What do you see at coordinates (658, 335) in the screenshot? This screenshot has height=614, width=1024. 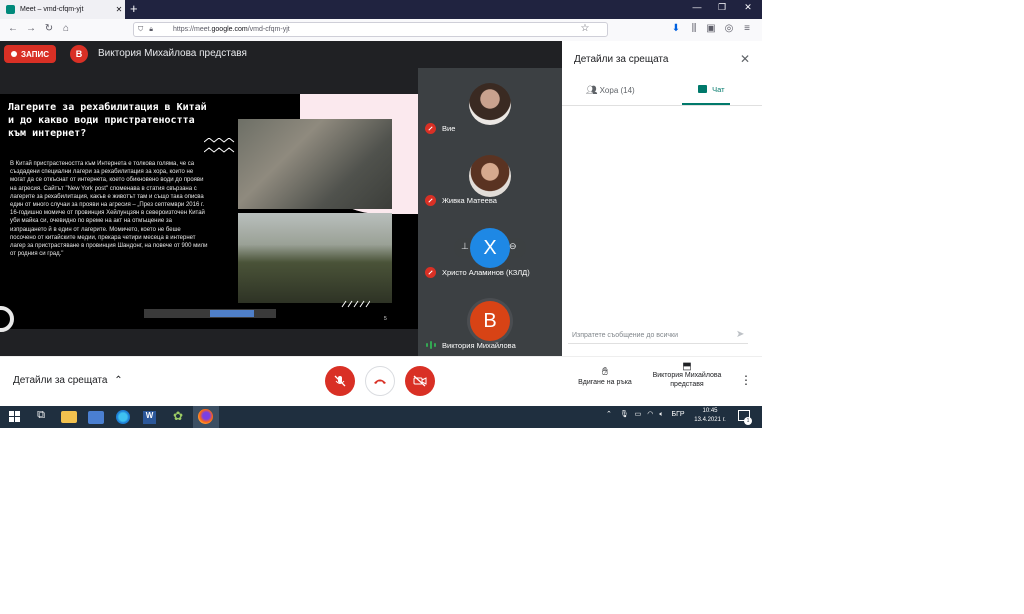 I see `chat-input: Изпратете съобщение до всички` at bounding box center [658, 335].